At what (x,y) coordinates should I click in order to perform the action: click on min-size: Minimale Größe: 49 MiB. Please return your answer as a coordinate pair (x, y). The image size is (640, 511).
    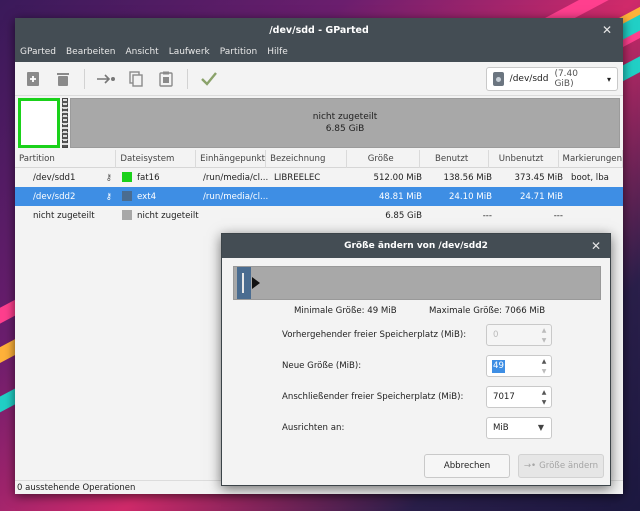
    Looking at the image, I should click on (345, 311).